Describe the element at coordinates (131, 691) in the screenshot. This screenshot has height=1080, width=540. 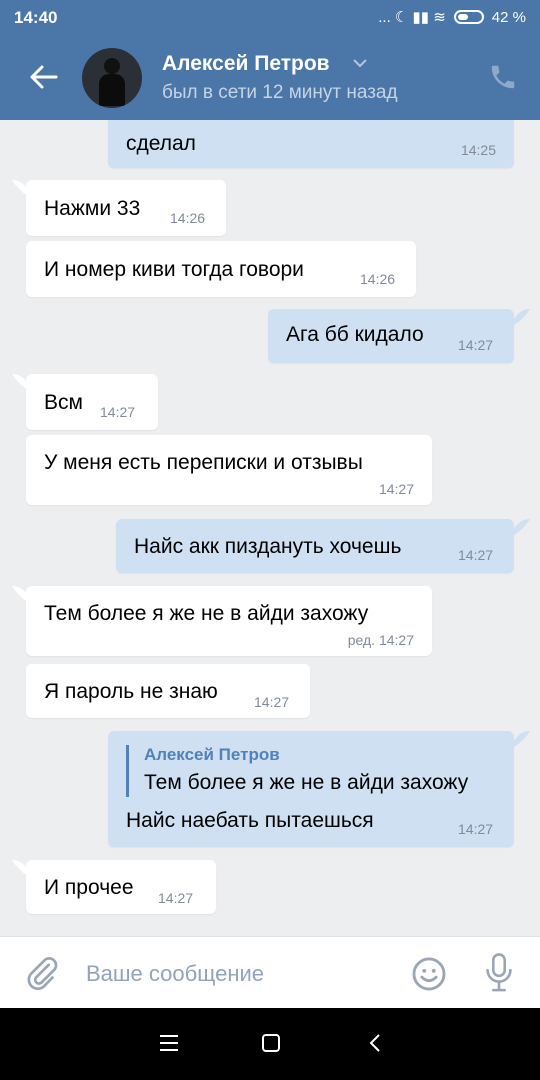
I see `message-text: Я пароль не знаю` at that location.